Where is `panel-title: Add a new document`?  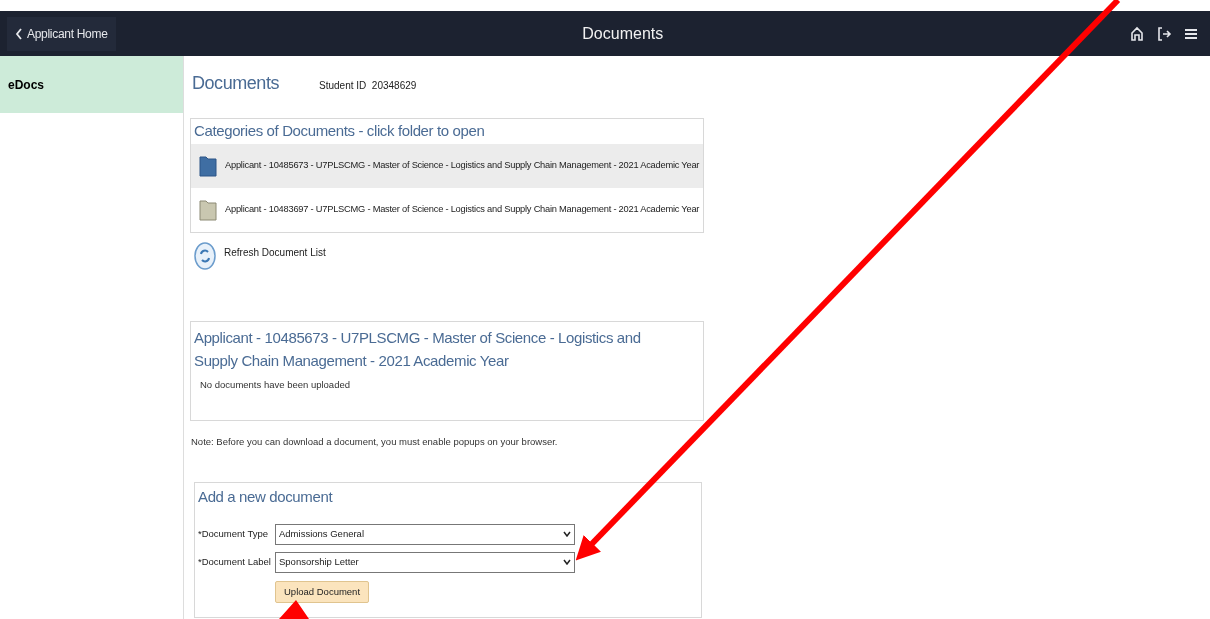 panel-title: Add a new document is located at coordinates (266, 496).